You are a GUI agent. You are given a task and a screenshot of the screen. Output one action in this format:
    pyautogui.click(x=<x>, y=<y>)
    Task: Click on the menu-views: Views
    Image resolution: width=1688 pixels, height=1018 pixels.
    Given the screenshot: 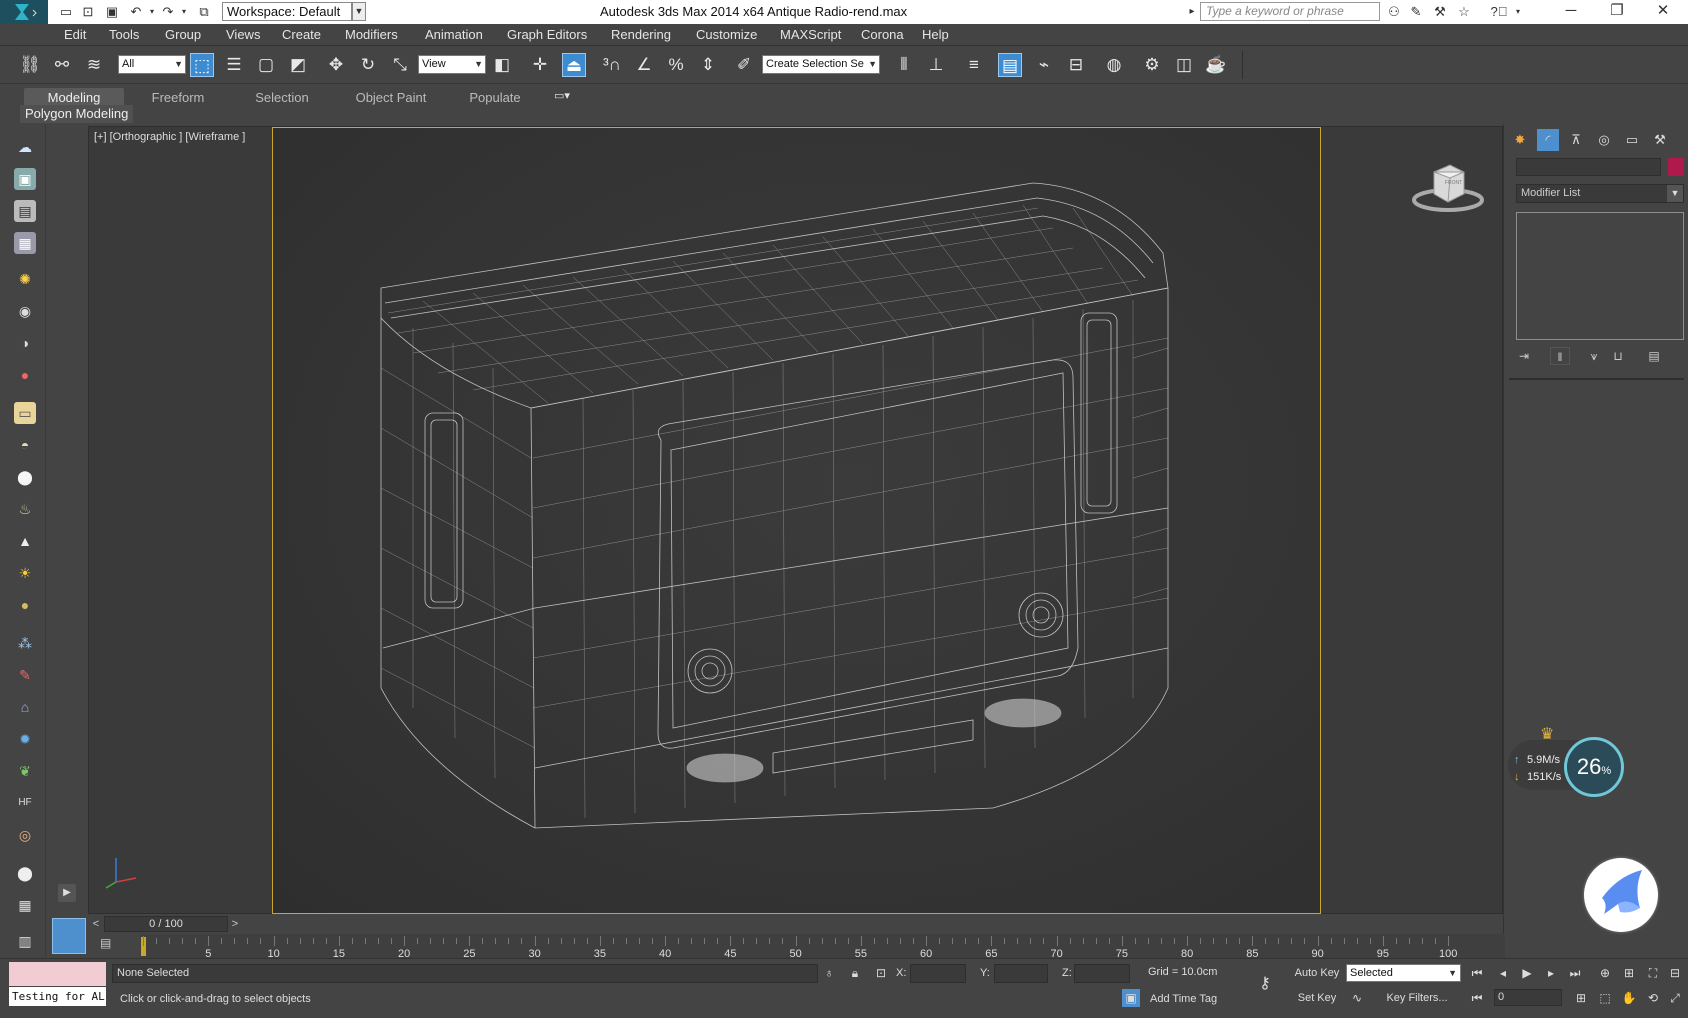 What is the action you would take?
    pyautogui.click(x=243, y=34)
    